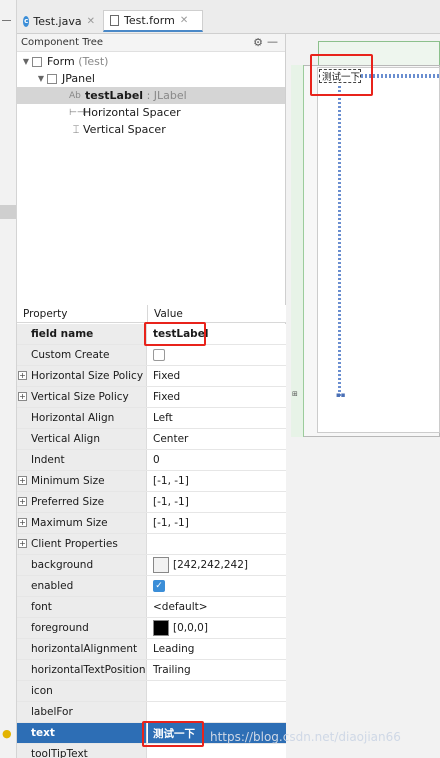 Image resolution: width=440 pixels, height=758 pixels. What do you see at coordinates (75, 95) in the screenshot?
I see `label-node-icon: Ab` at bounding box center [75, 95].